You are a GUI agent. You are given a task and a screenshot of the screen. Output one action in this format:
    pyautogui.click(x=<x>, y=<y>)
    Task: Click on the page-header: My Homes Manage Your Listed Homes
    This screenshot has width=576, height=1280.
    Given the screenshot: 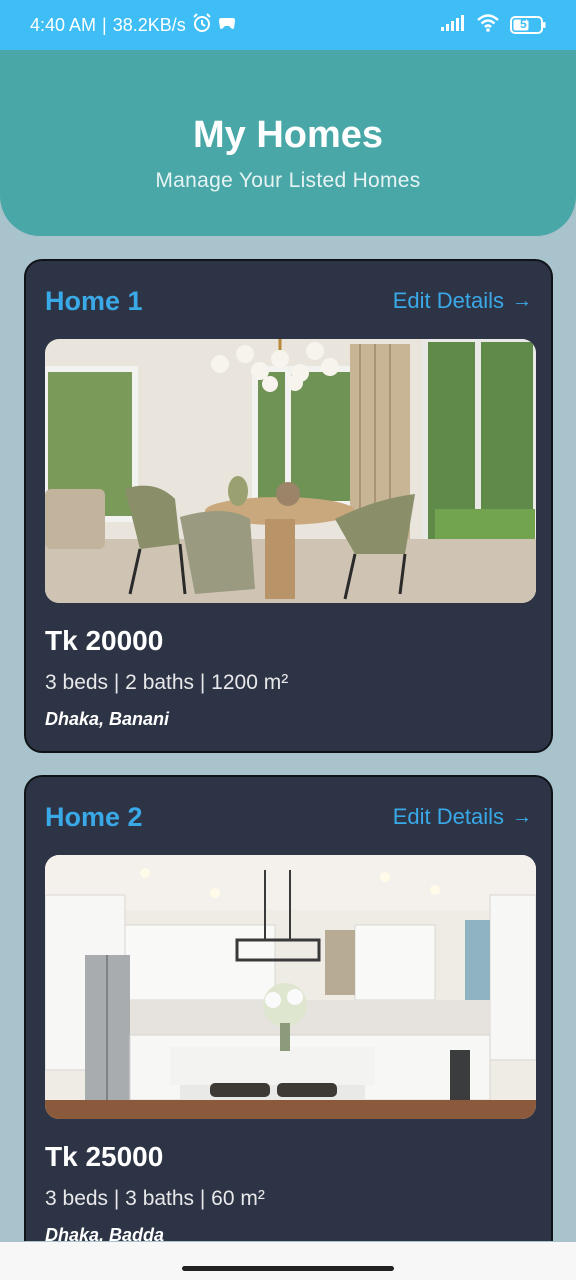 What is the action you would take?
    pyautogui.click(x=288, y=143)
    